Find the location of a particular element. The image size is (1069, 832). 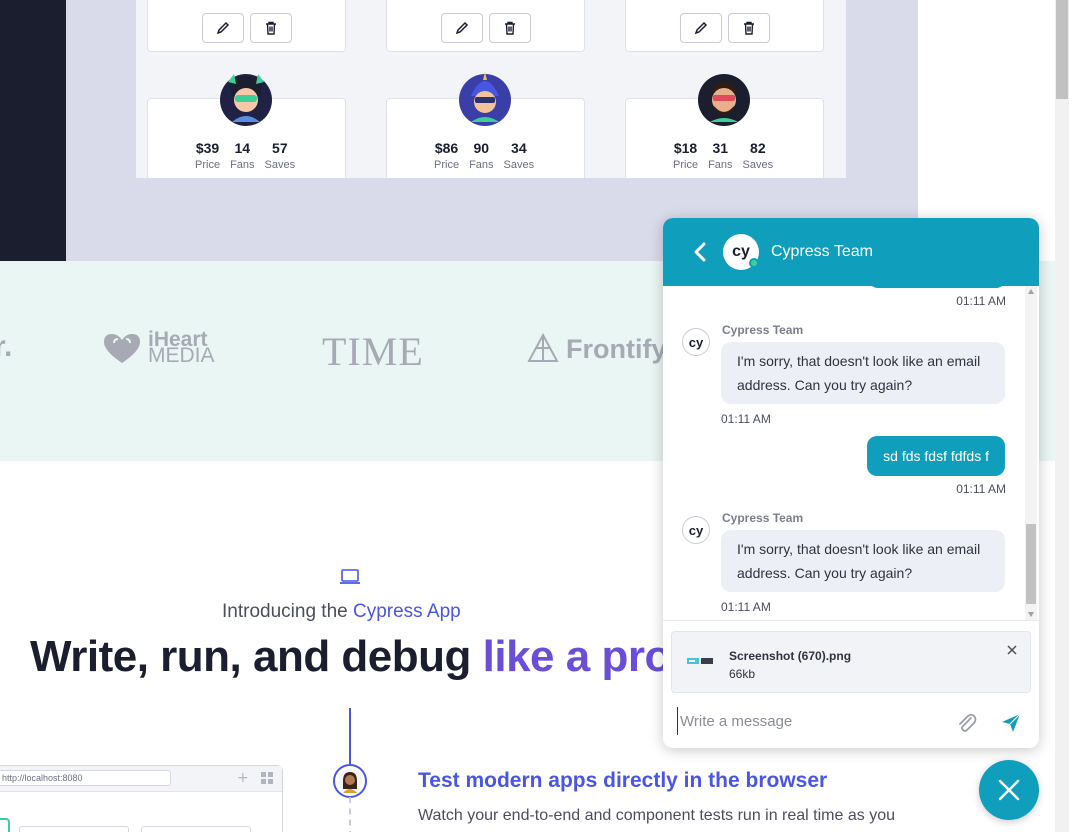

plus-icon: + is located at coordinates (243, 778).